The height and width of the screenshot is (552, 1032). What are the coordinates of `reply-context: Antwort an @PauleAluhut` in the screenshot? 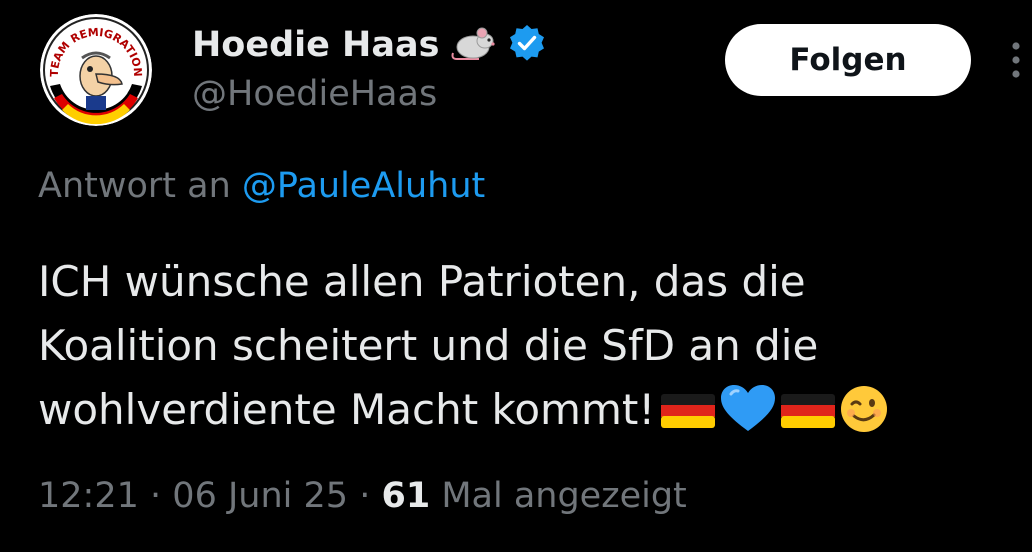 It's located at (261, 186).